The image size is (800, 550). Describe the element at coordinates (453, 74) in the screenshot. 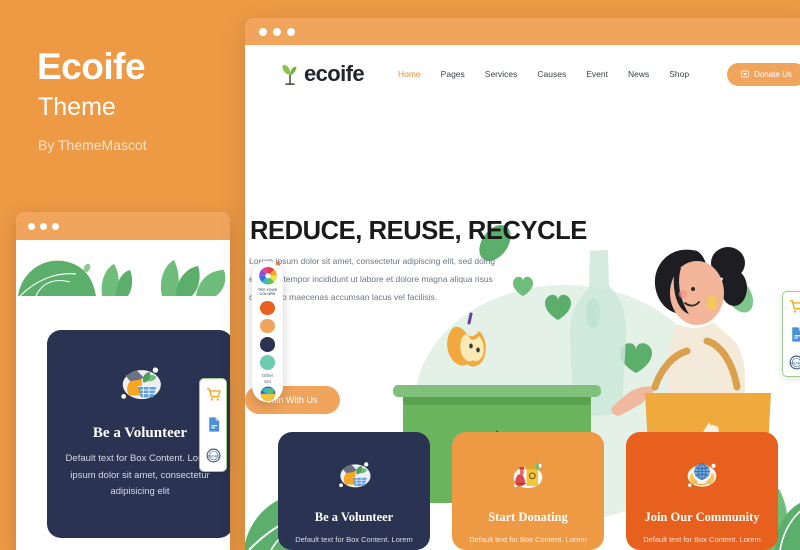

I see `nav-link-pages: Pages` at that location.